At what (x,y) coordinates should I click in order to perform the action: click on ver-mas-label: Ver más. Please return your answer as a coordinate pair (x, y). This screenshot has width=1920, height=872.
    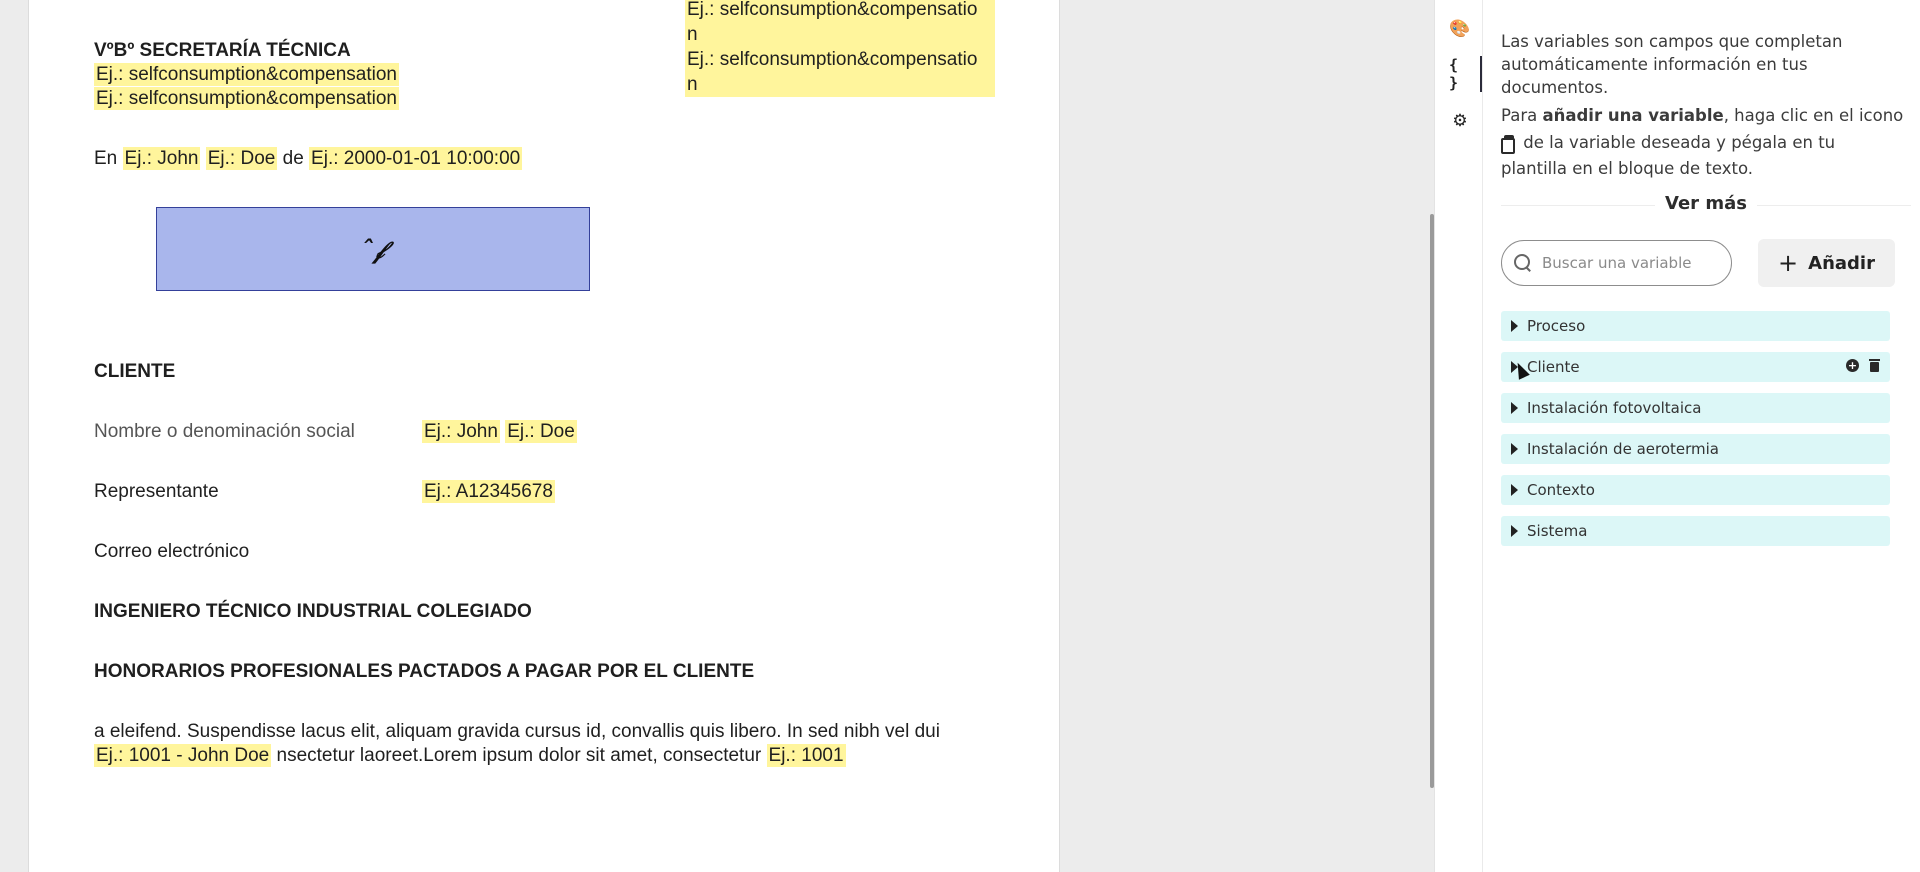
    Looking at the image, I should click on (1706, 203).